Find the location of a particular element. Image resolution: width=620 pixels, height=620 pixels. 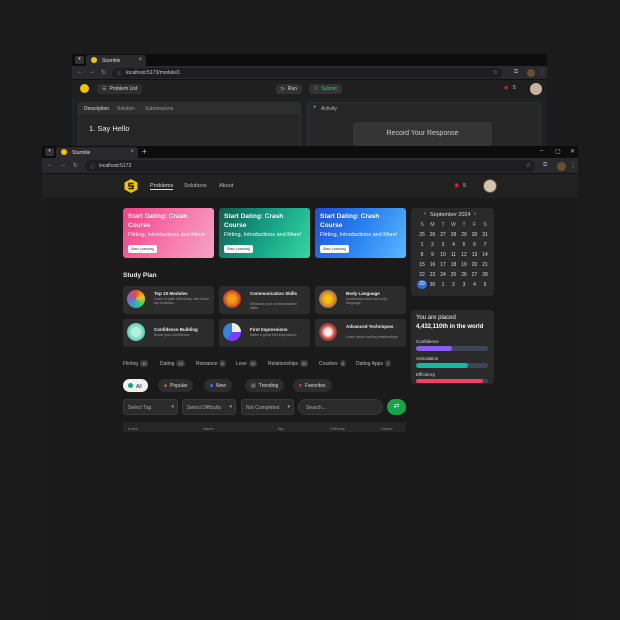

calendar-day: 19 is located at coordinates (464, 265).